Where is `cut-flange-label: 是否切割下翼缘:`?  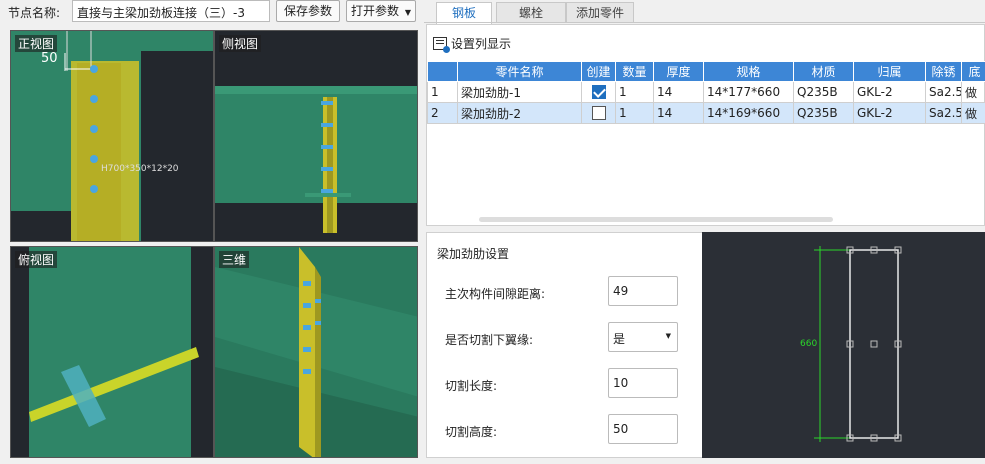 cut-flange-label: 是否切割下翼缘: is located at coordinates (489, 340).